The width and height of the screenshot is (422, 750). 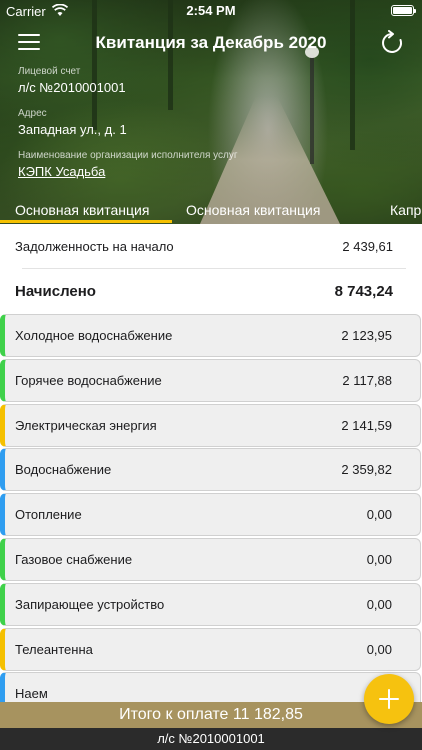 I want to click on nav-bar: Квитанция за Декабрь 2020, so click(x=211, y=44).